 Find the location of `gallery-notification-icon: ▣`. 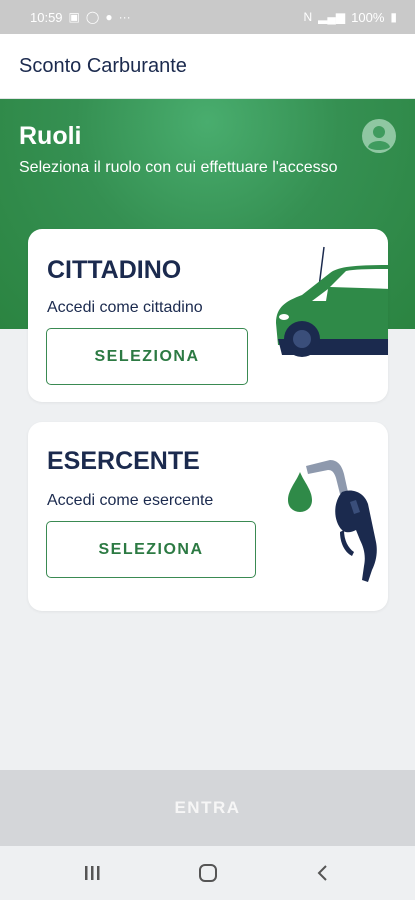

gallery-notification-icon: ▣ is located at coordinates (74, 17).